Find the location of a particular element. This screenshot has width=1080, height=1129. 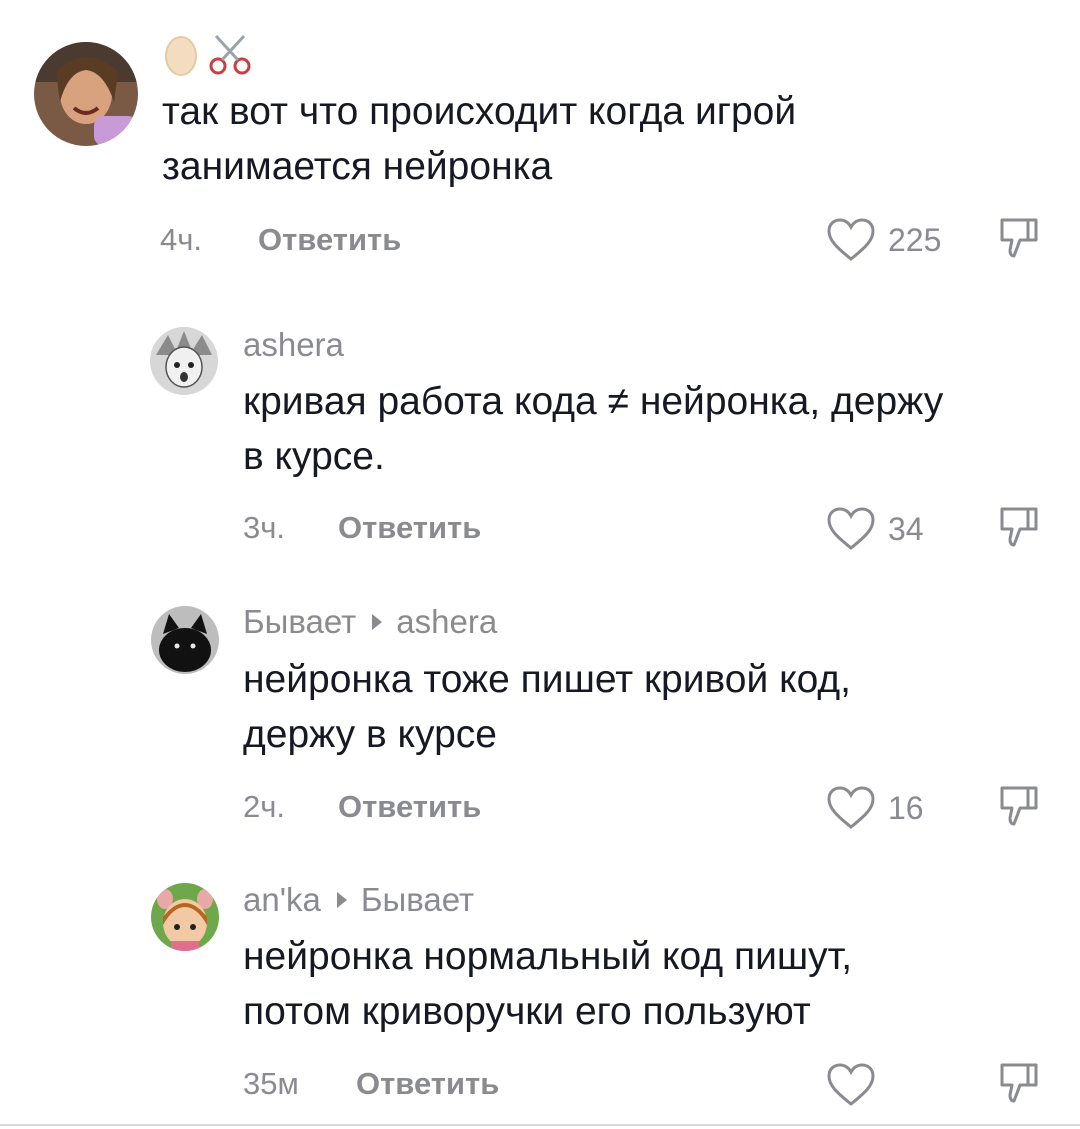

scissors-icon is located at coordinates (230, 54).